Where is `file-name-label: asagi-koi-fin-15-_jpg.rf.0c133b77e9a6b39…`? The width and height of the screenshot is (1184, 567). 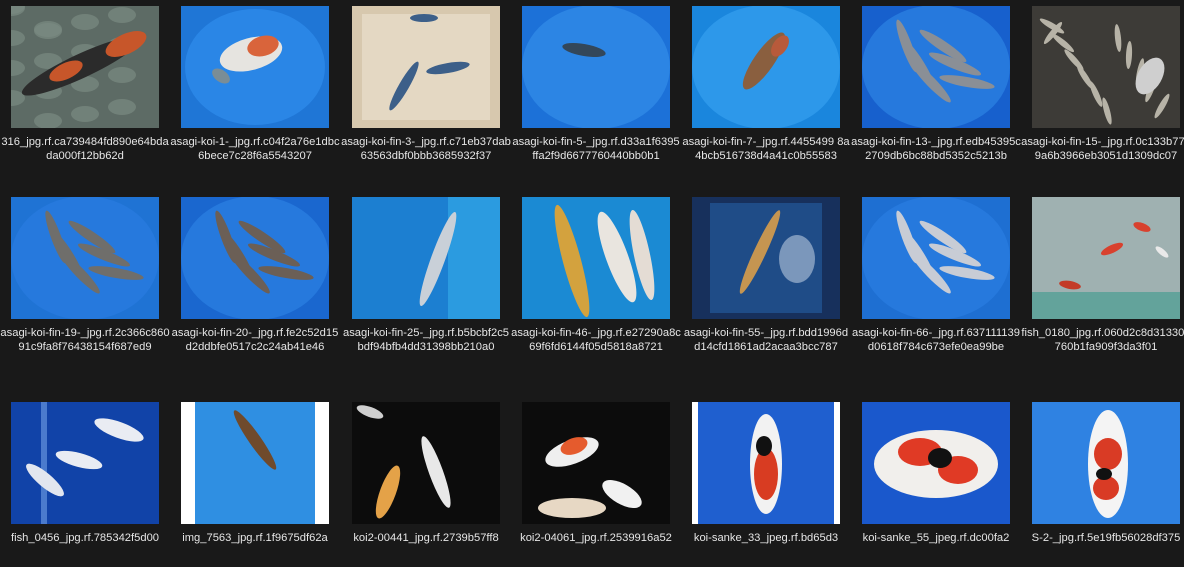 file-name-label: asagi-koi-fin-15-_jpg.rf.0c133b77e9a6b39… is located at coordinates (1102, 149).